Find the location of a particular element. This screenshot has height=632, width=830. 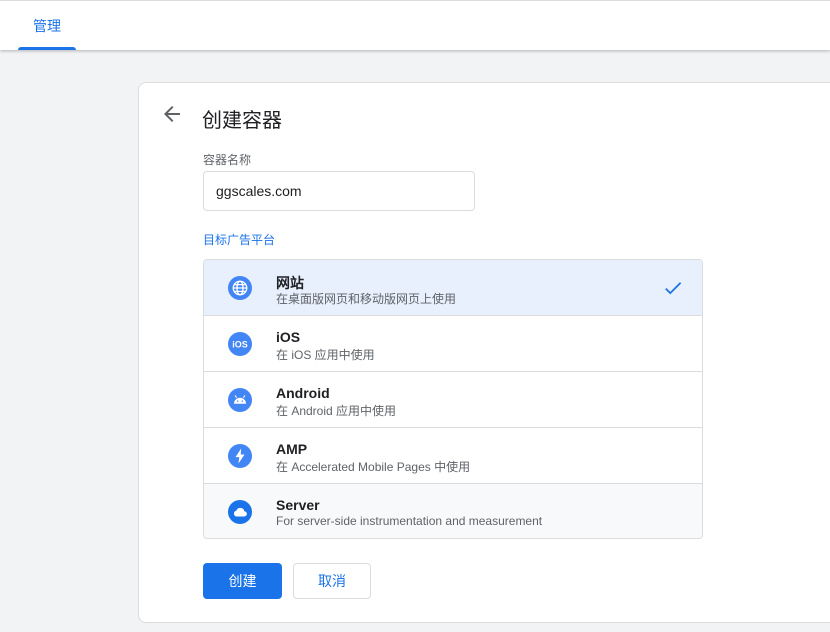

top-nav-bar: 管理 is located at coordinates (415, 25).